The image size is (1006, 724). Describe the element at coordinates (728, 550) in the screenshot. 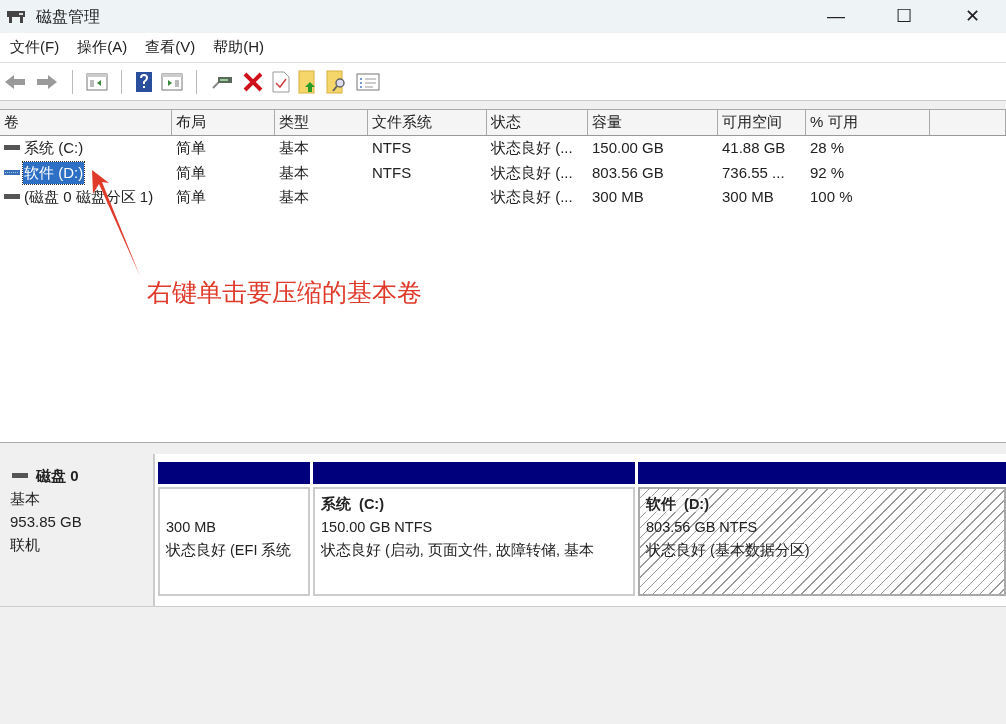

I see `partition-status: 状态良好 (基本数据分区)` at that location.